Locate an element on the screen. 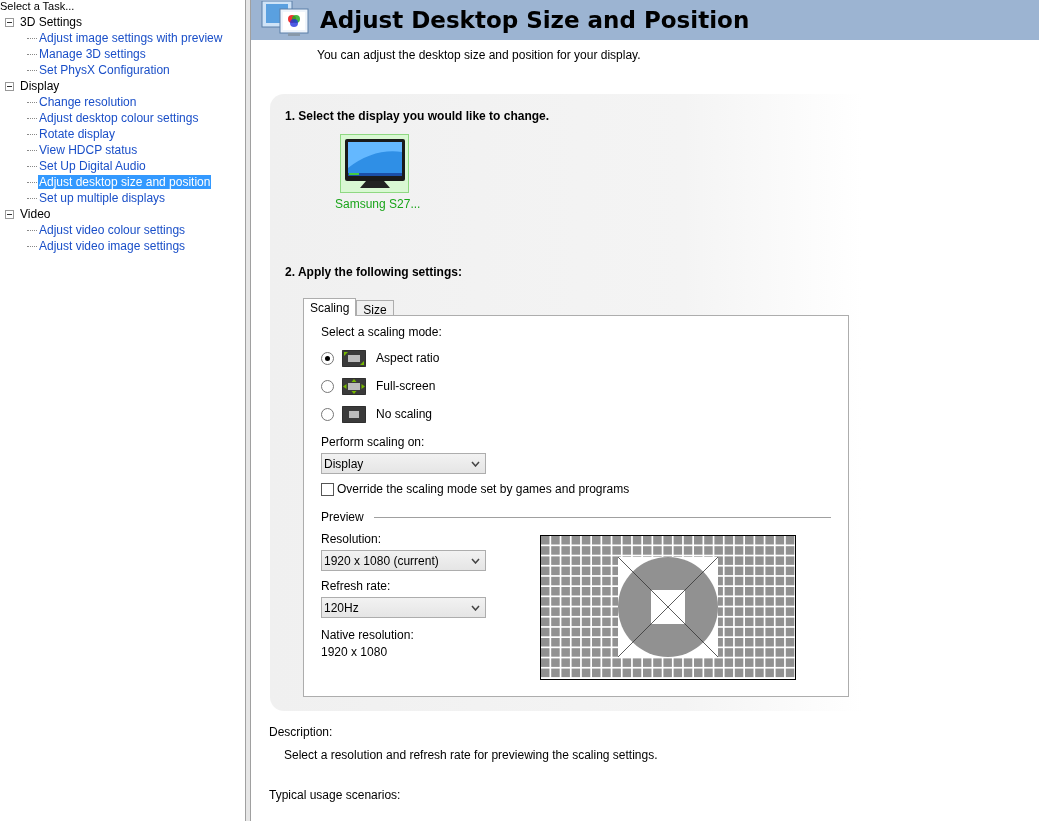 This screenshot has height=821, width=1039. tree-item: Set Up Digital Audio is located at coordinates (92, 166).